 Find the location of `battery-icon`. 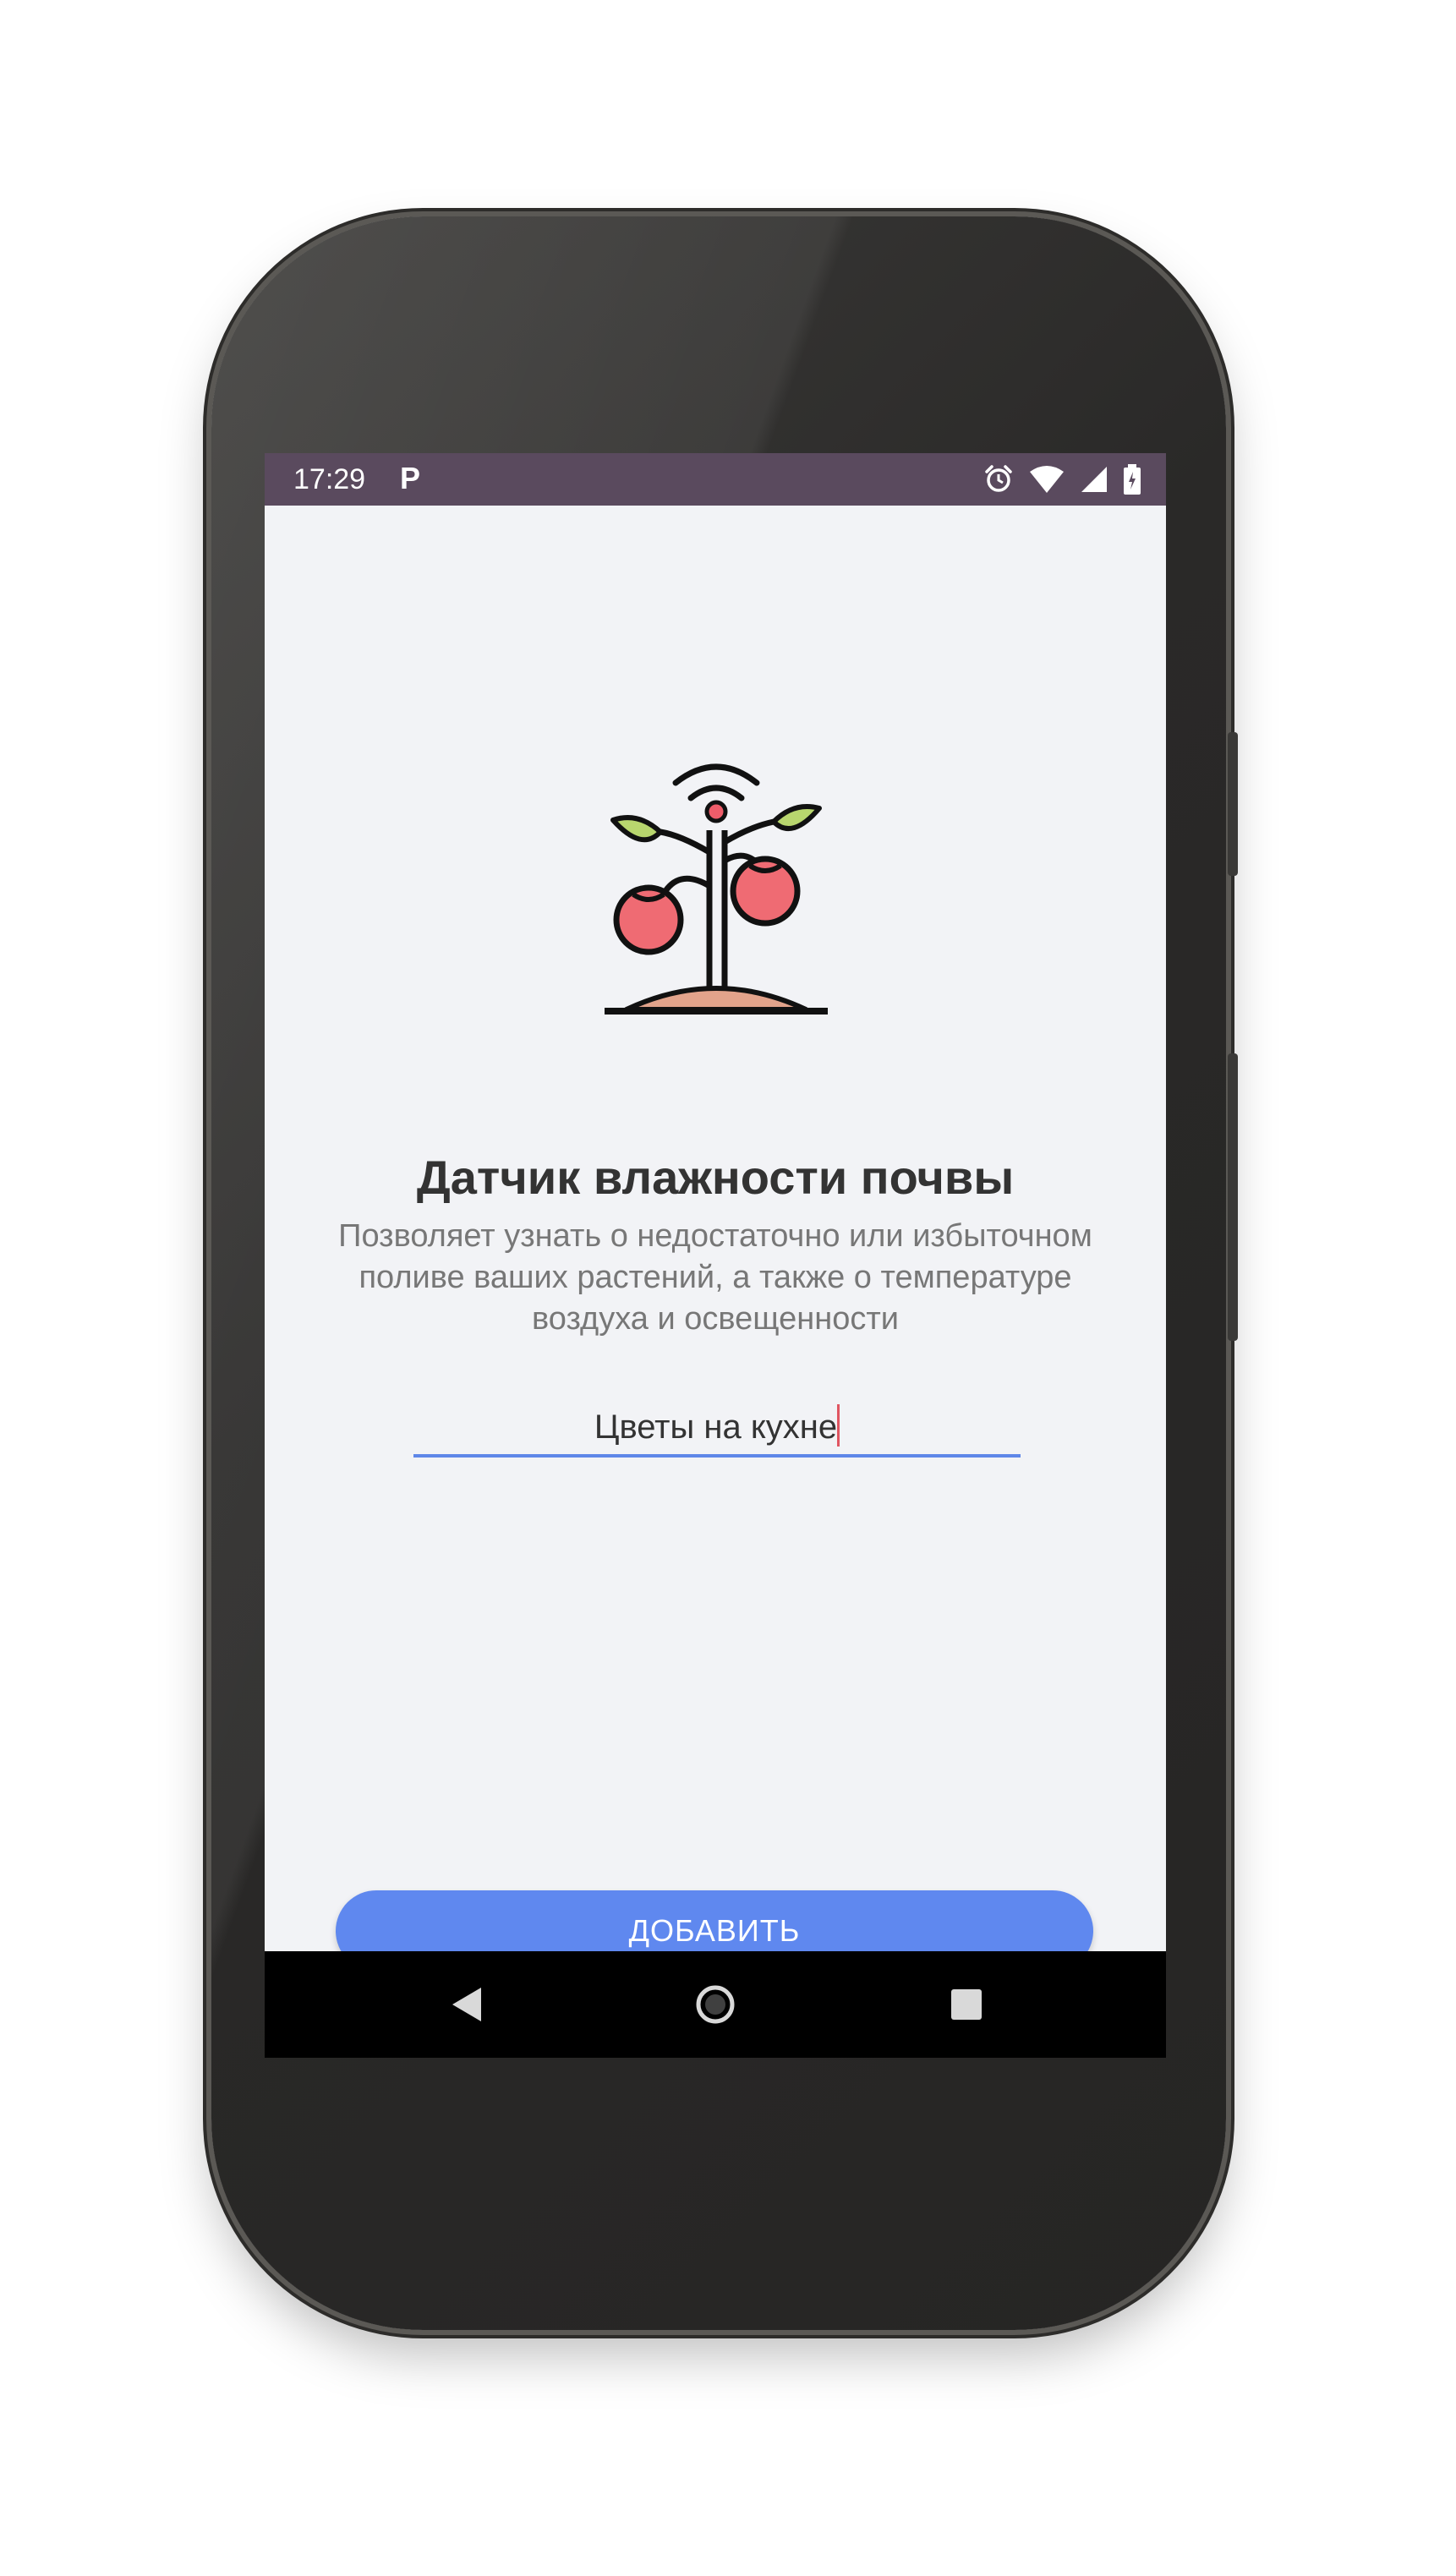

battery-icon is located at coordinates (1133, 479).